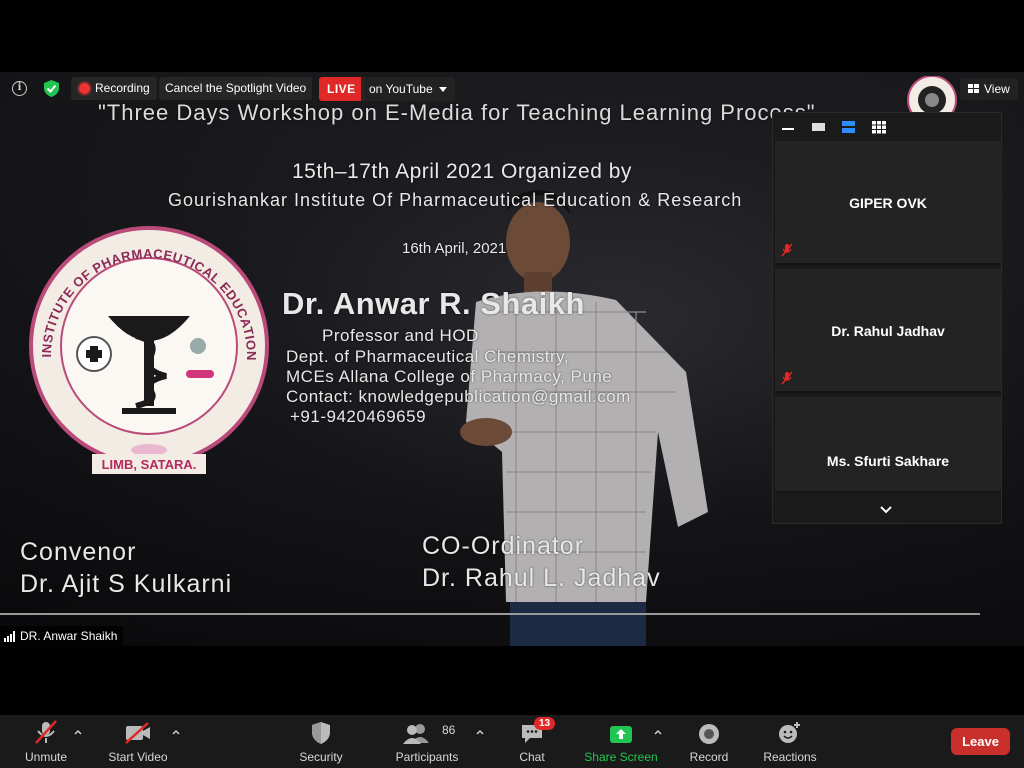 The height and width of the screenshot is (768, 1024). I want to click on chat-slot: 13, so click(538, 731).